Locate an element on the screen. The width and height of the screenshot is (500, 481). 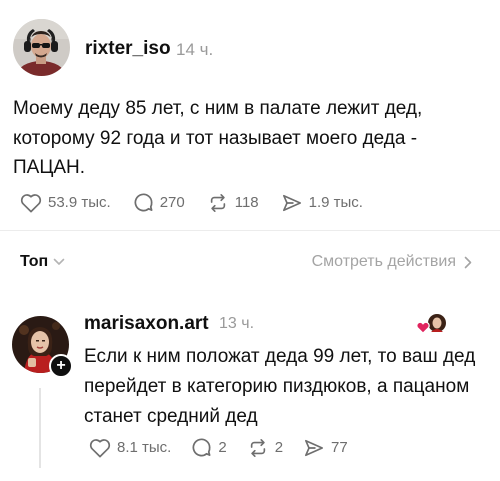
reply-repost-button: 2 is located at coordinates (265, 448).